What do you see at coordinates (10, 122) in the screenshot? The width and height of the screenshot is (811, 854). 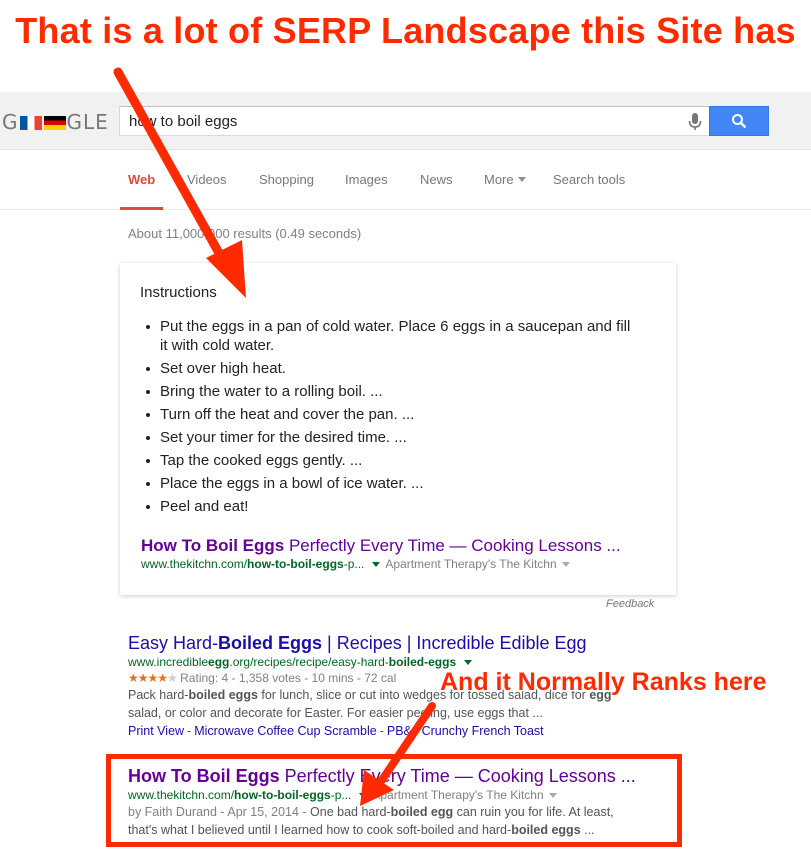 I see `logo-left-text: G` at bounding box center [10, 122].